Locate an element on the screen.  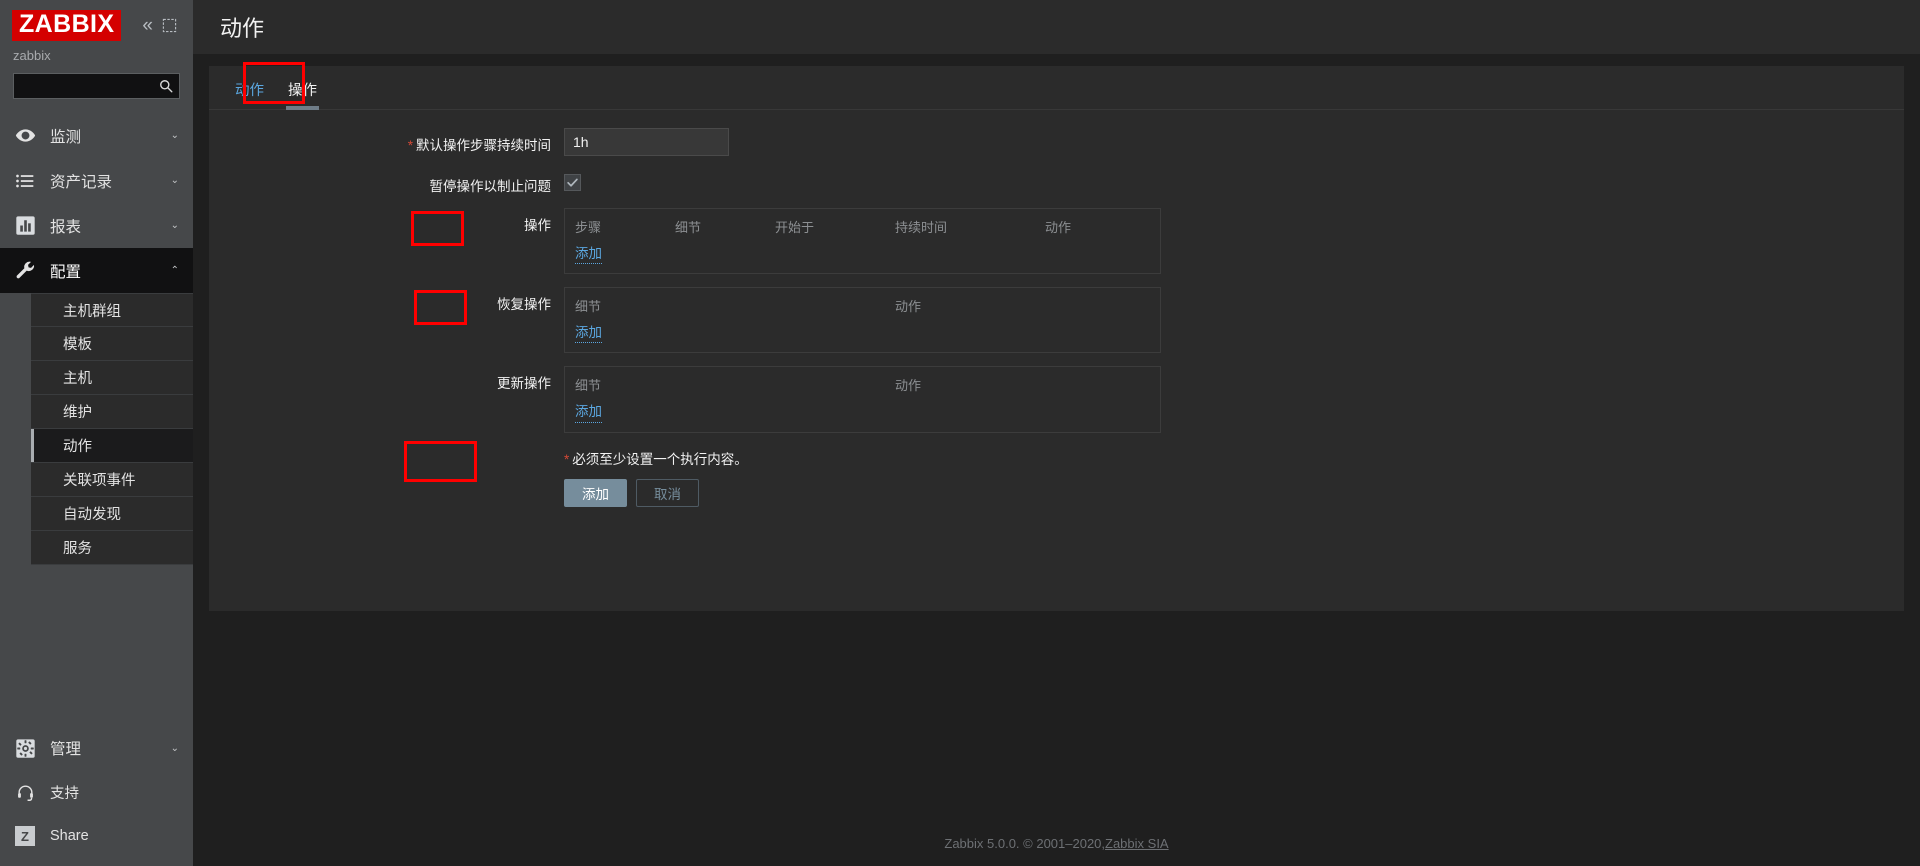
update-operations-table: 细节 动作 添加 is located at coordinates (862, 399).